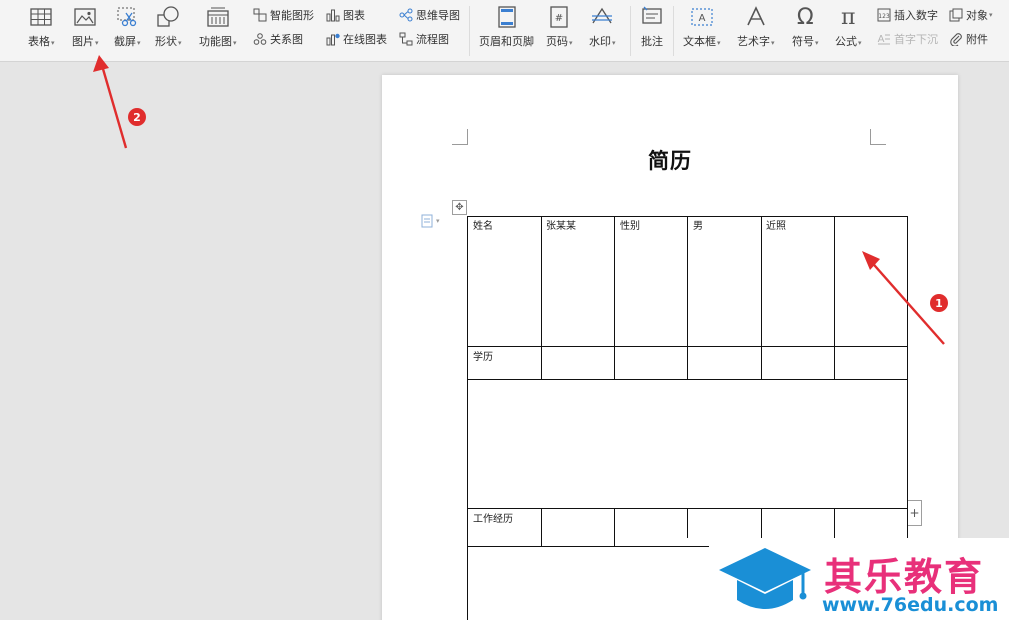  What do you see at coordinates (910, 605) in the screenshot?
I see `brand-url: www.76edu.com` at bounding box center [910, 605].